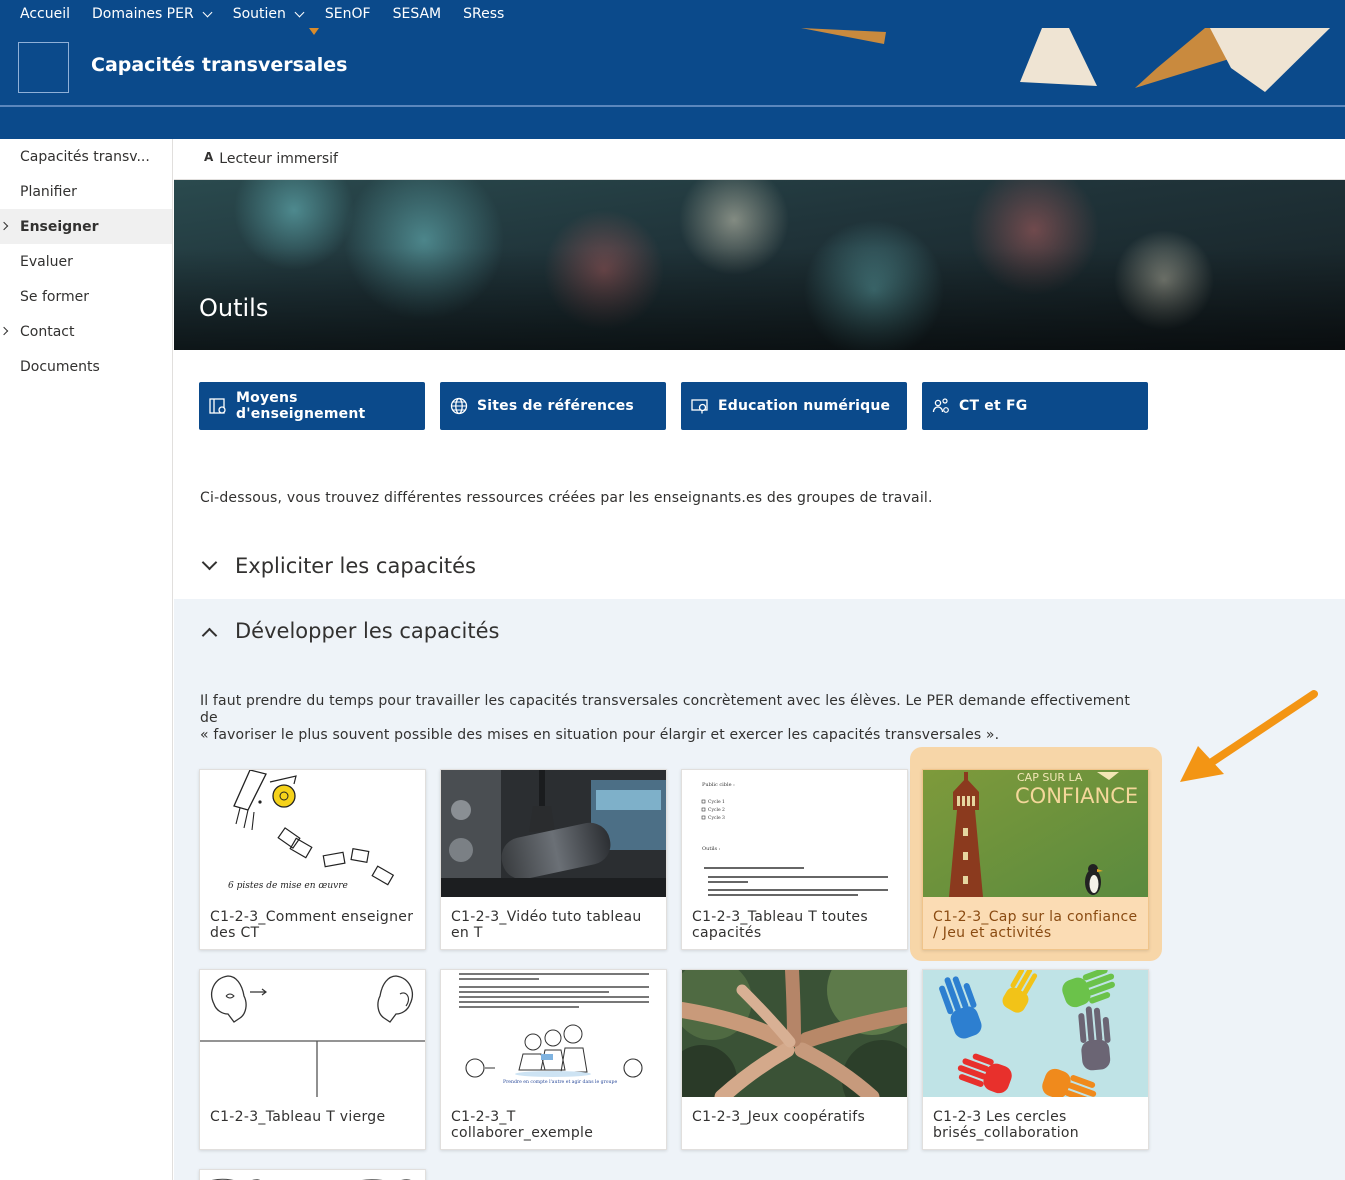 Image resolution: width=1345 pixels, height=1180 pixels. What do you see at coordinates (483, 14) in the screenshot?
I see `nav-item-sress: SRess` at bounding box center [483, 14].